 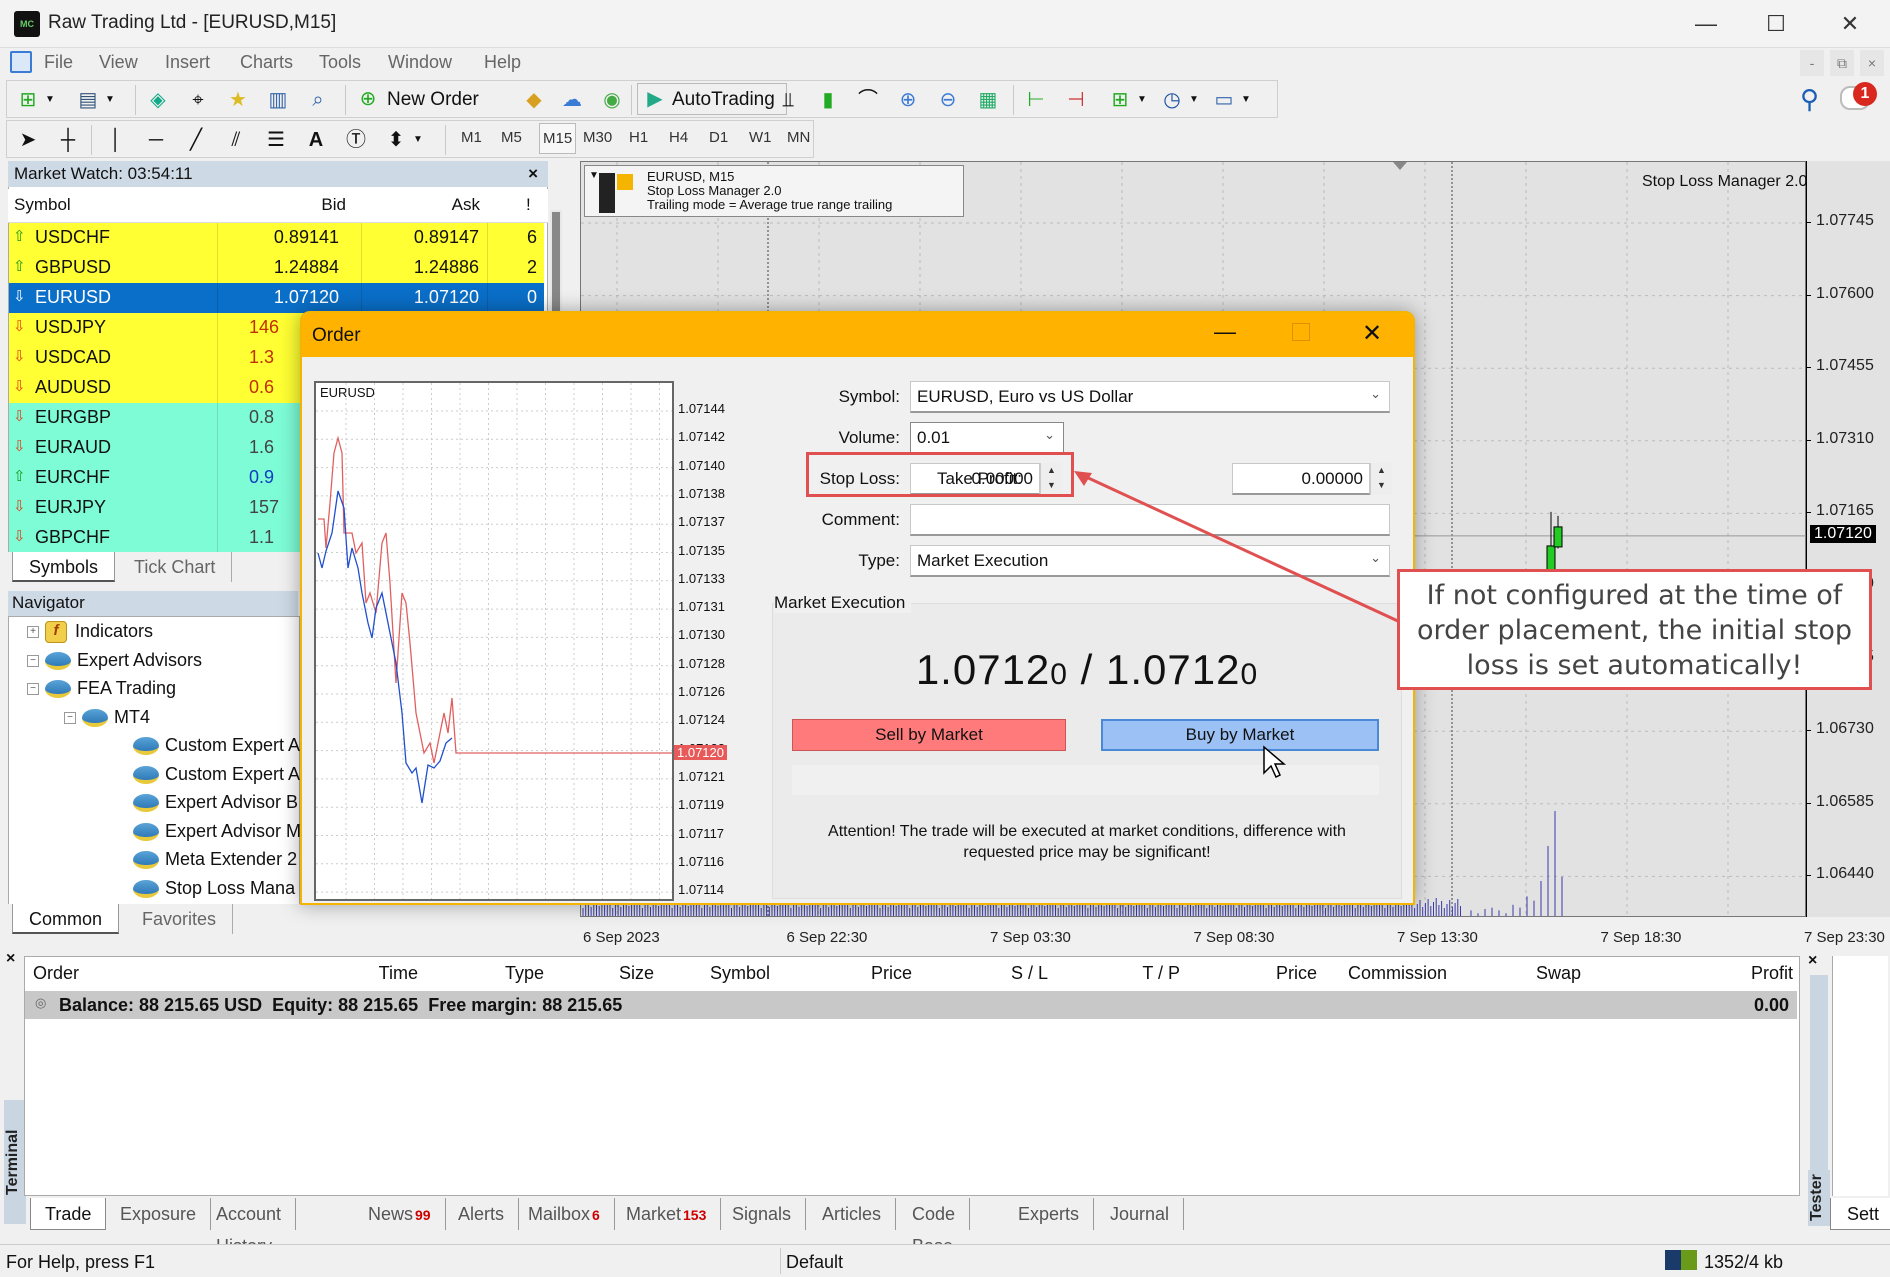 What do you see at coordinates (238, 100) in the screenshot?
I see `navigator-icon: ★` at bounding box center [238, 100].